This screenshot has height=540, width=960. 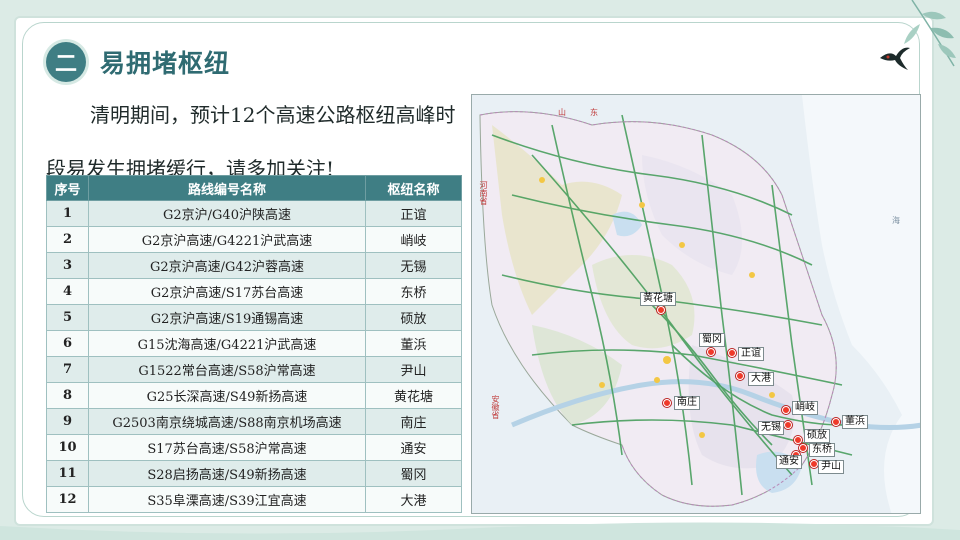 I want to click on row-number: 8, so click(x=67, y=395).